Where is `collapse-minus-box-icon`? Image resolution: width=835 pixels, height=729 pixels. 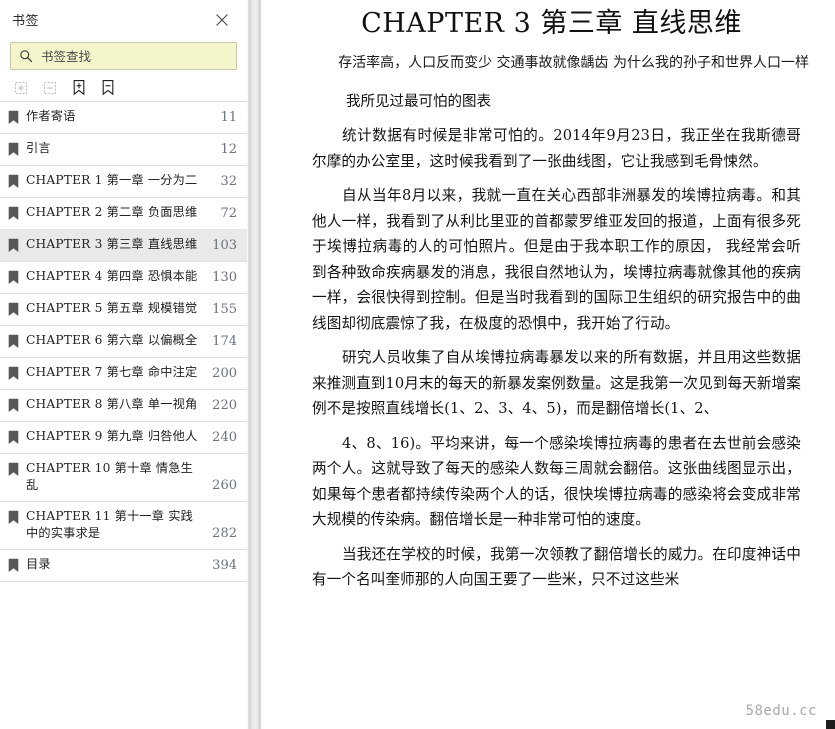
collapse-minus-box-icon is located at coordinates (50, 88).